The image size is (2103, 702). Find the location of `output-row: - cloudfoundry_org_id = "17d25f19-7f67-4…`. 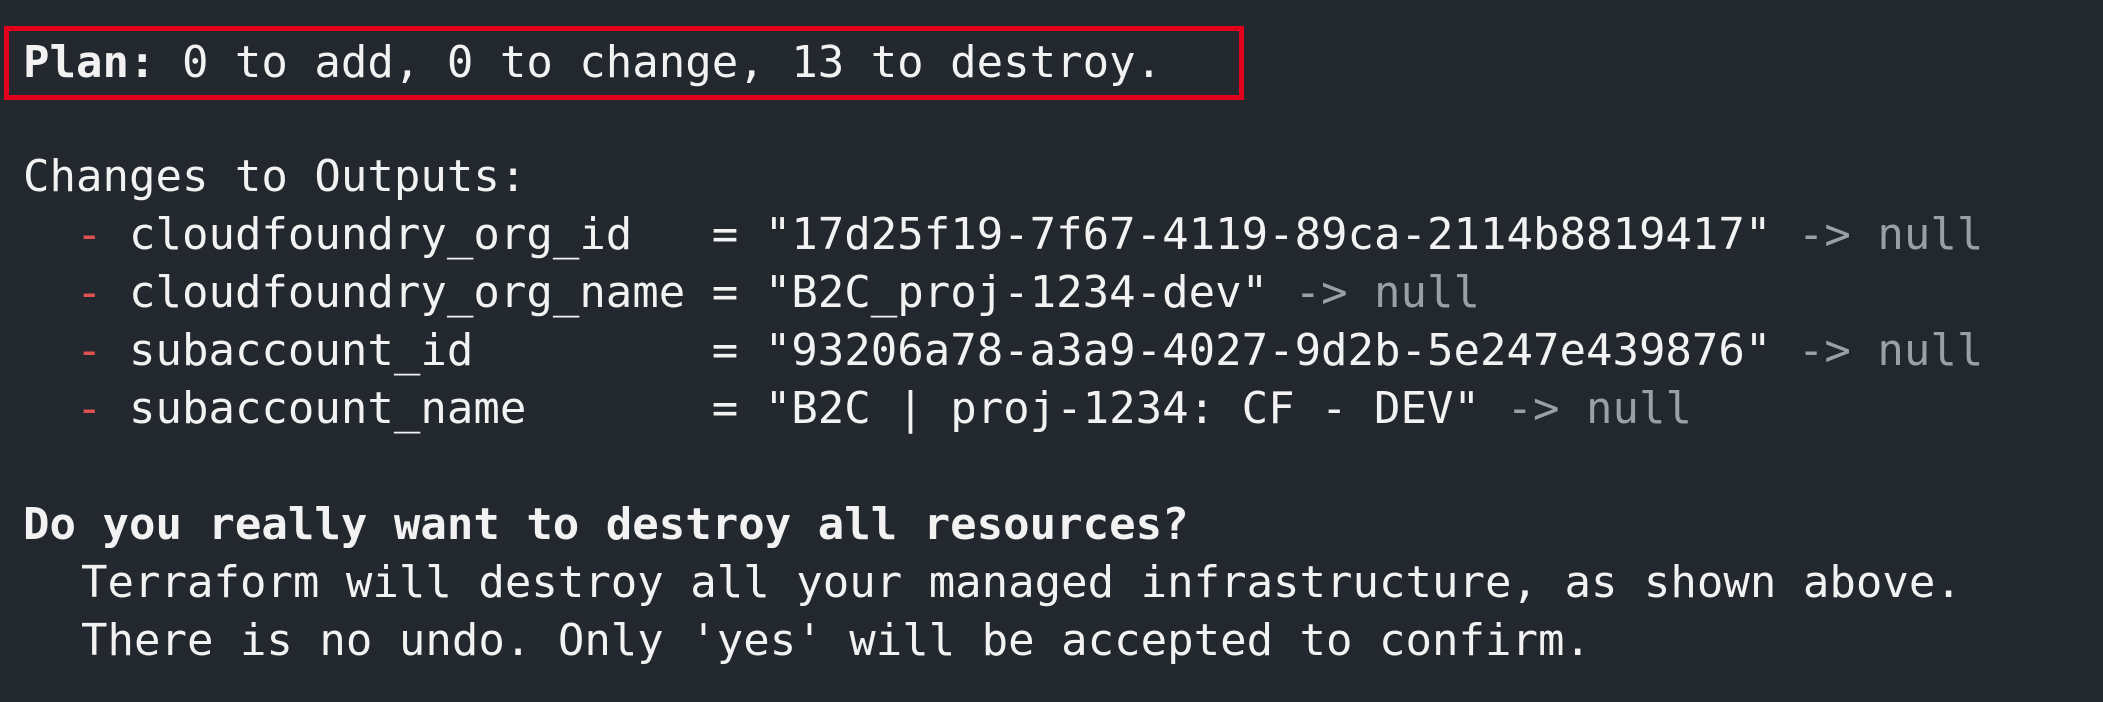

output-row: - cloudfoundry_org_id = "17d25f19-7f67-4… is located at coordinates (1003, 235).